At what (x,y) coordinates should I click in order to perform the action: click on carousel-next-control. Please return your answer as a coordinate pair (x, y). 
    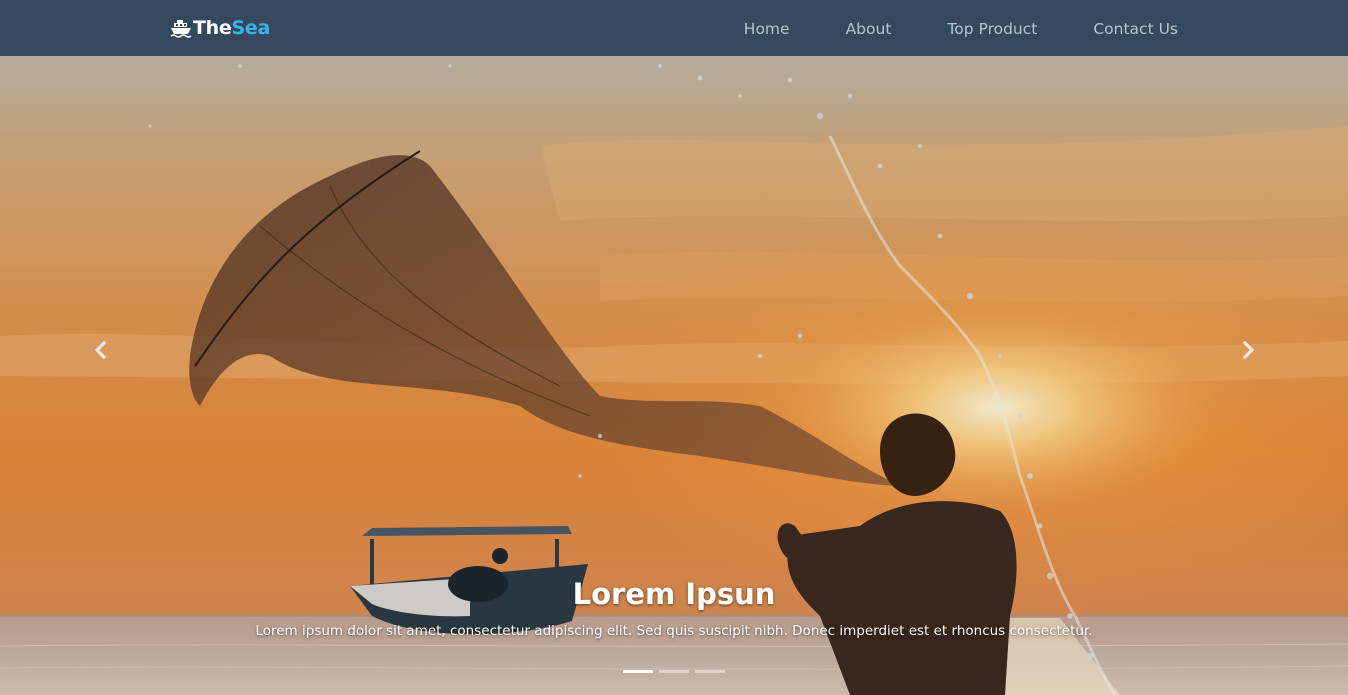
    Looking at the image, I should click on (1248, 350).